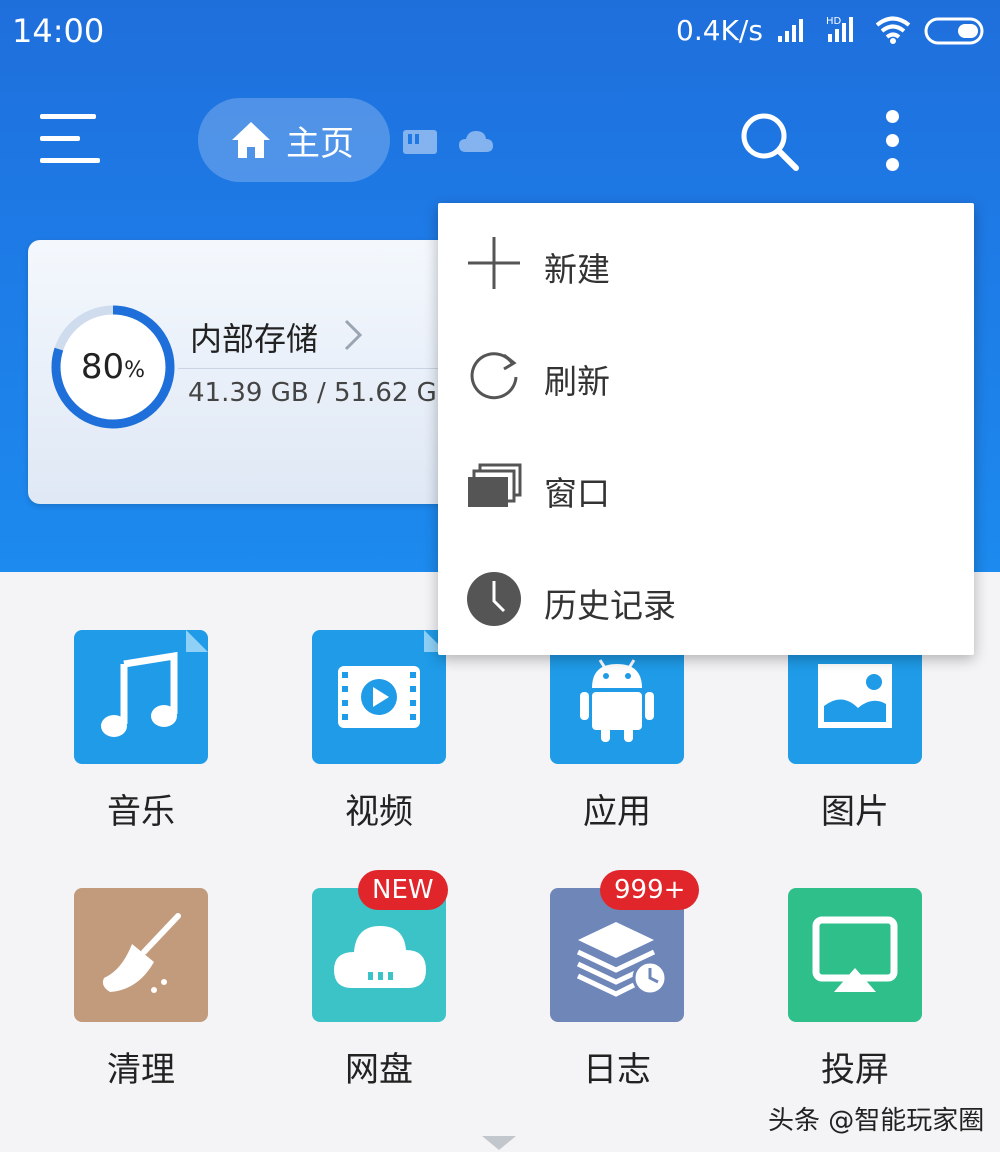  Describe the element at coordinates (353, 335) in the screenshot. I see `chevron-right-icon` at that location.